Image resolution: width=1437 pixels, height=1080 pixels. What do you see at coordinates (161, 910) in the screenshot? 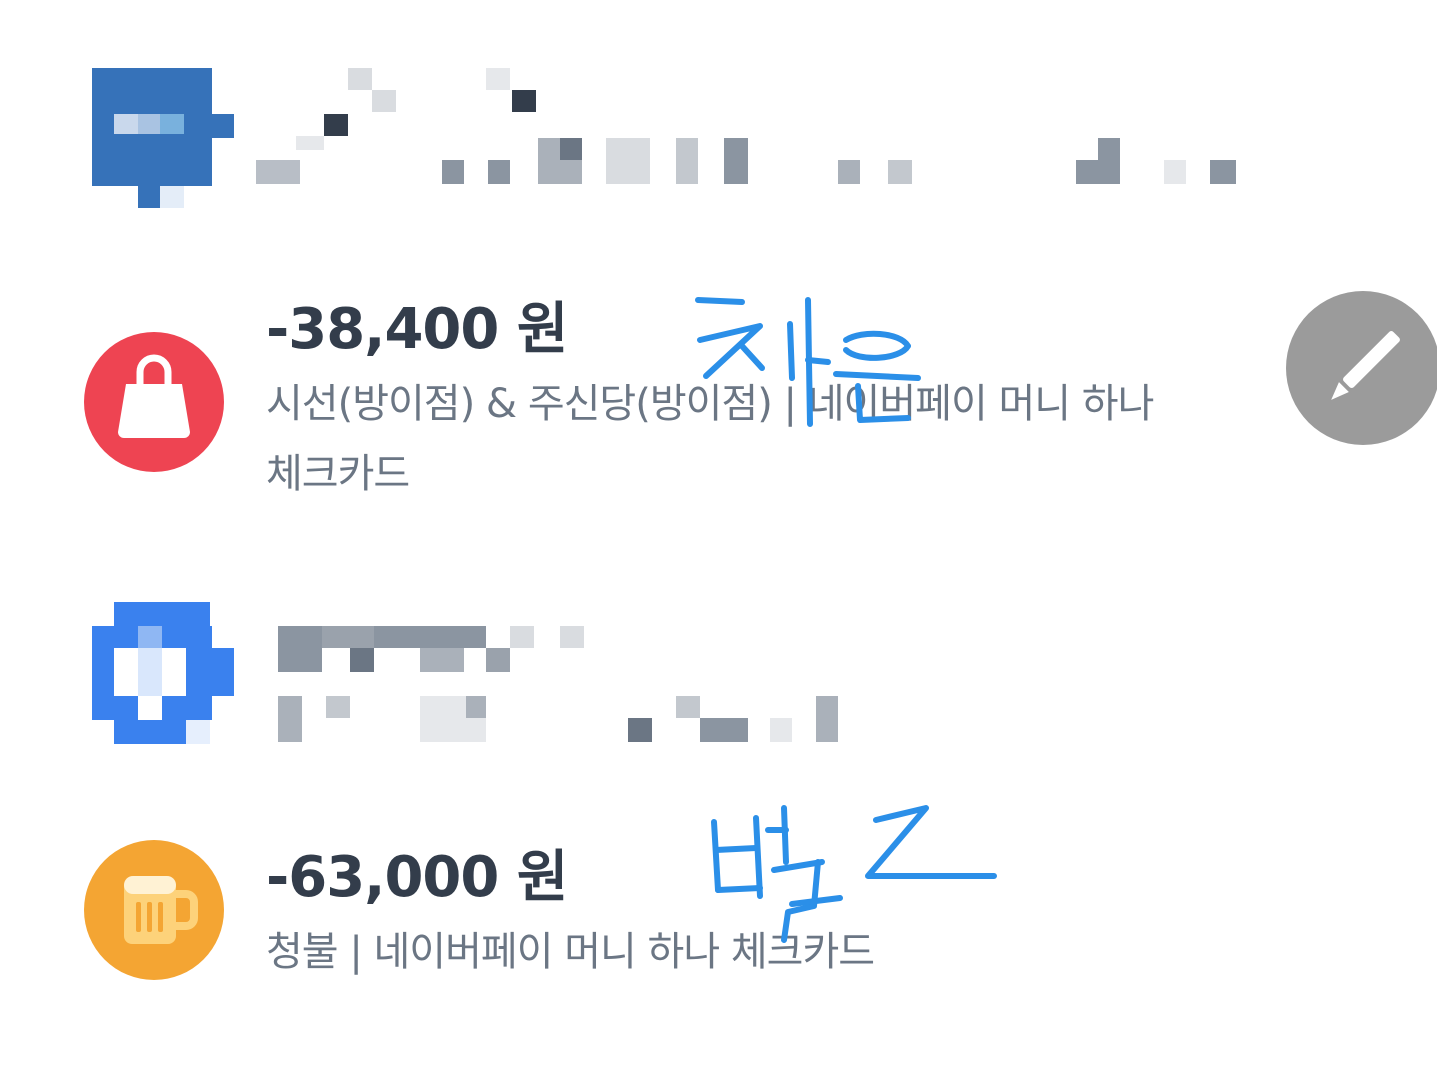
I see `beer-mug-icon` at bounding box center [161, 910].